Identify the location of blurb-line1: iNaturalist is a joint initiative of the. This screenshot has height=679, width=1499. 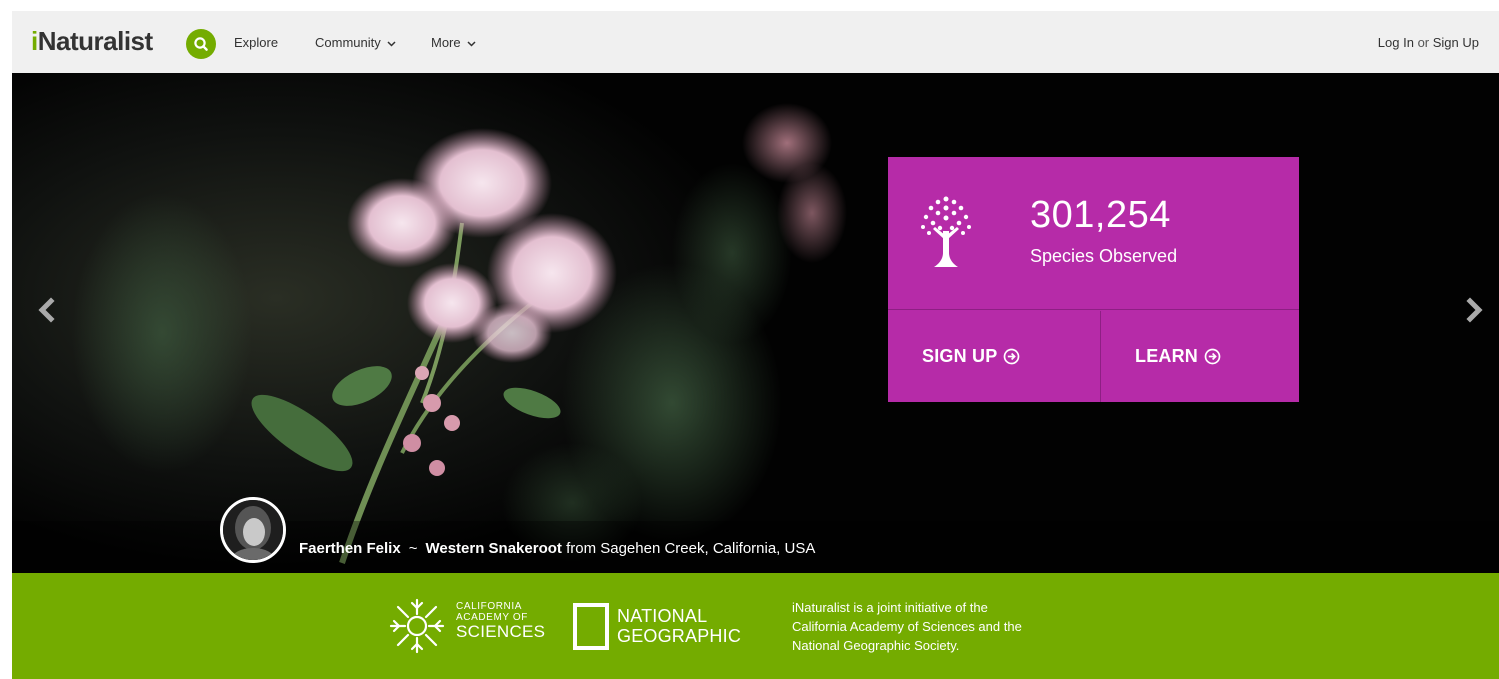
(890, 607).